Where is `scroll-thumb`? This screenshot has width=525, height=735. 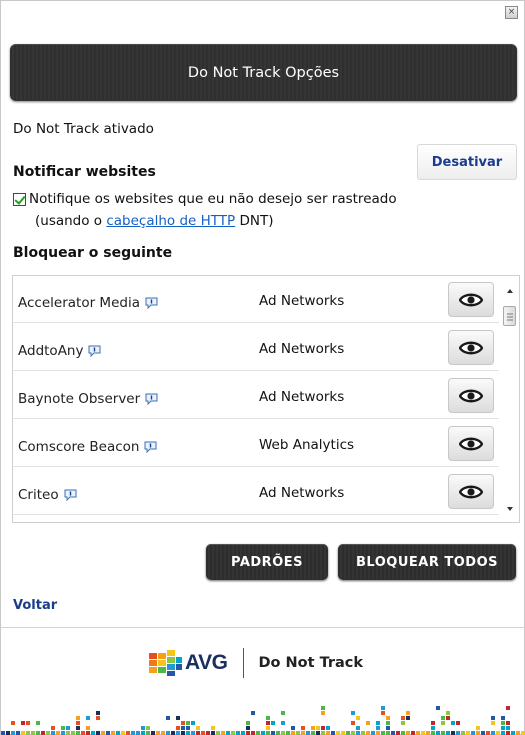
scroll-thumb is located at coordinates (509, 316).